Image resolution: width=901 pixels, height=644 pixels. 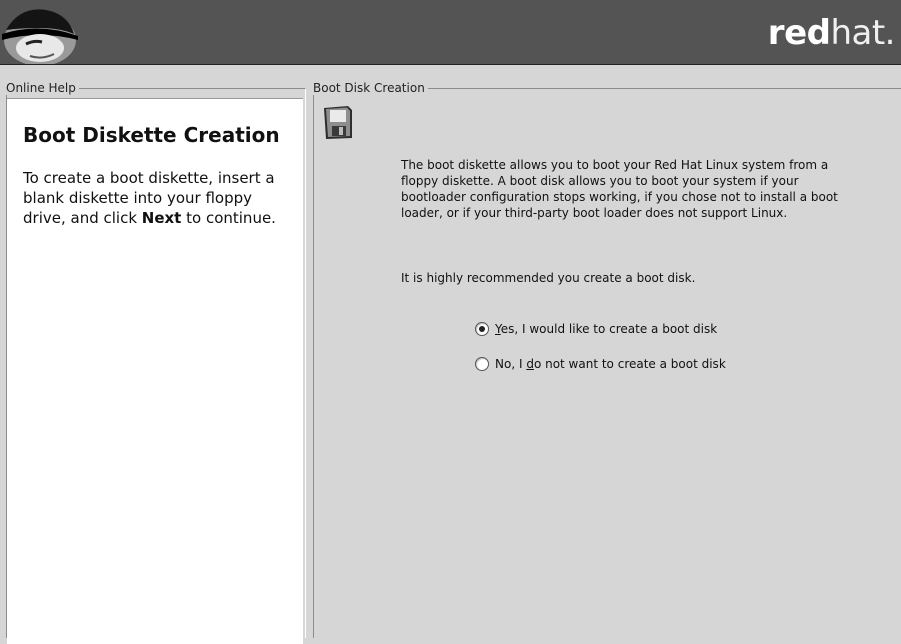 What do you see at coordinates (799, 33) in the screenshot?
I see `brand-bold-text: red` at bounding box center [799, 33].